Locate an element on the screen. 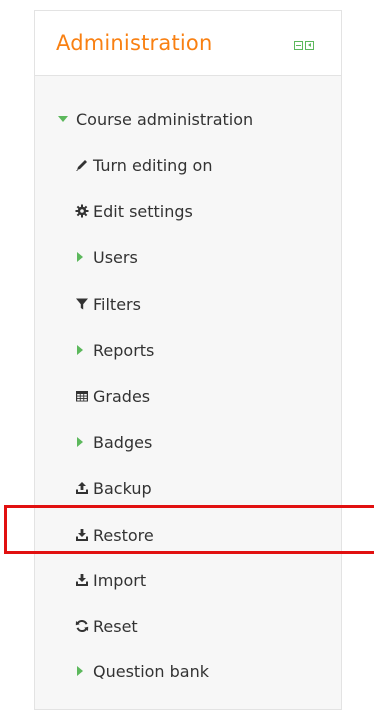 The width and height of the screenshot is (374, 710). tree-item-question-bank: Question bank is located at coordinates (142, 671).